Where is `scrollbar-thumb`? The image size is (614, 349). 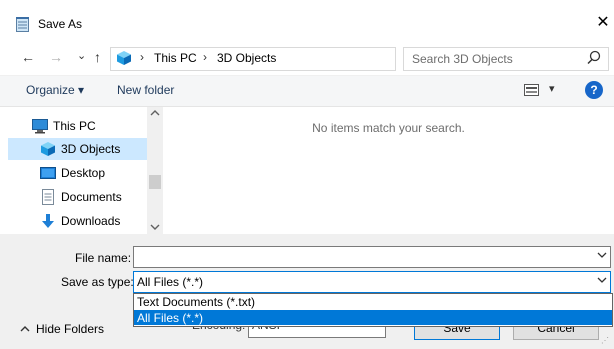
scrollbar-thumb is located at coordinates (155, 182).